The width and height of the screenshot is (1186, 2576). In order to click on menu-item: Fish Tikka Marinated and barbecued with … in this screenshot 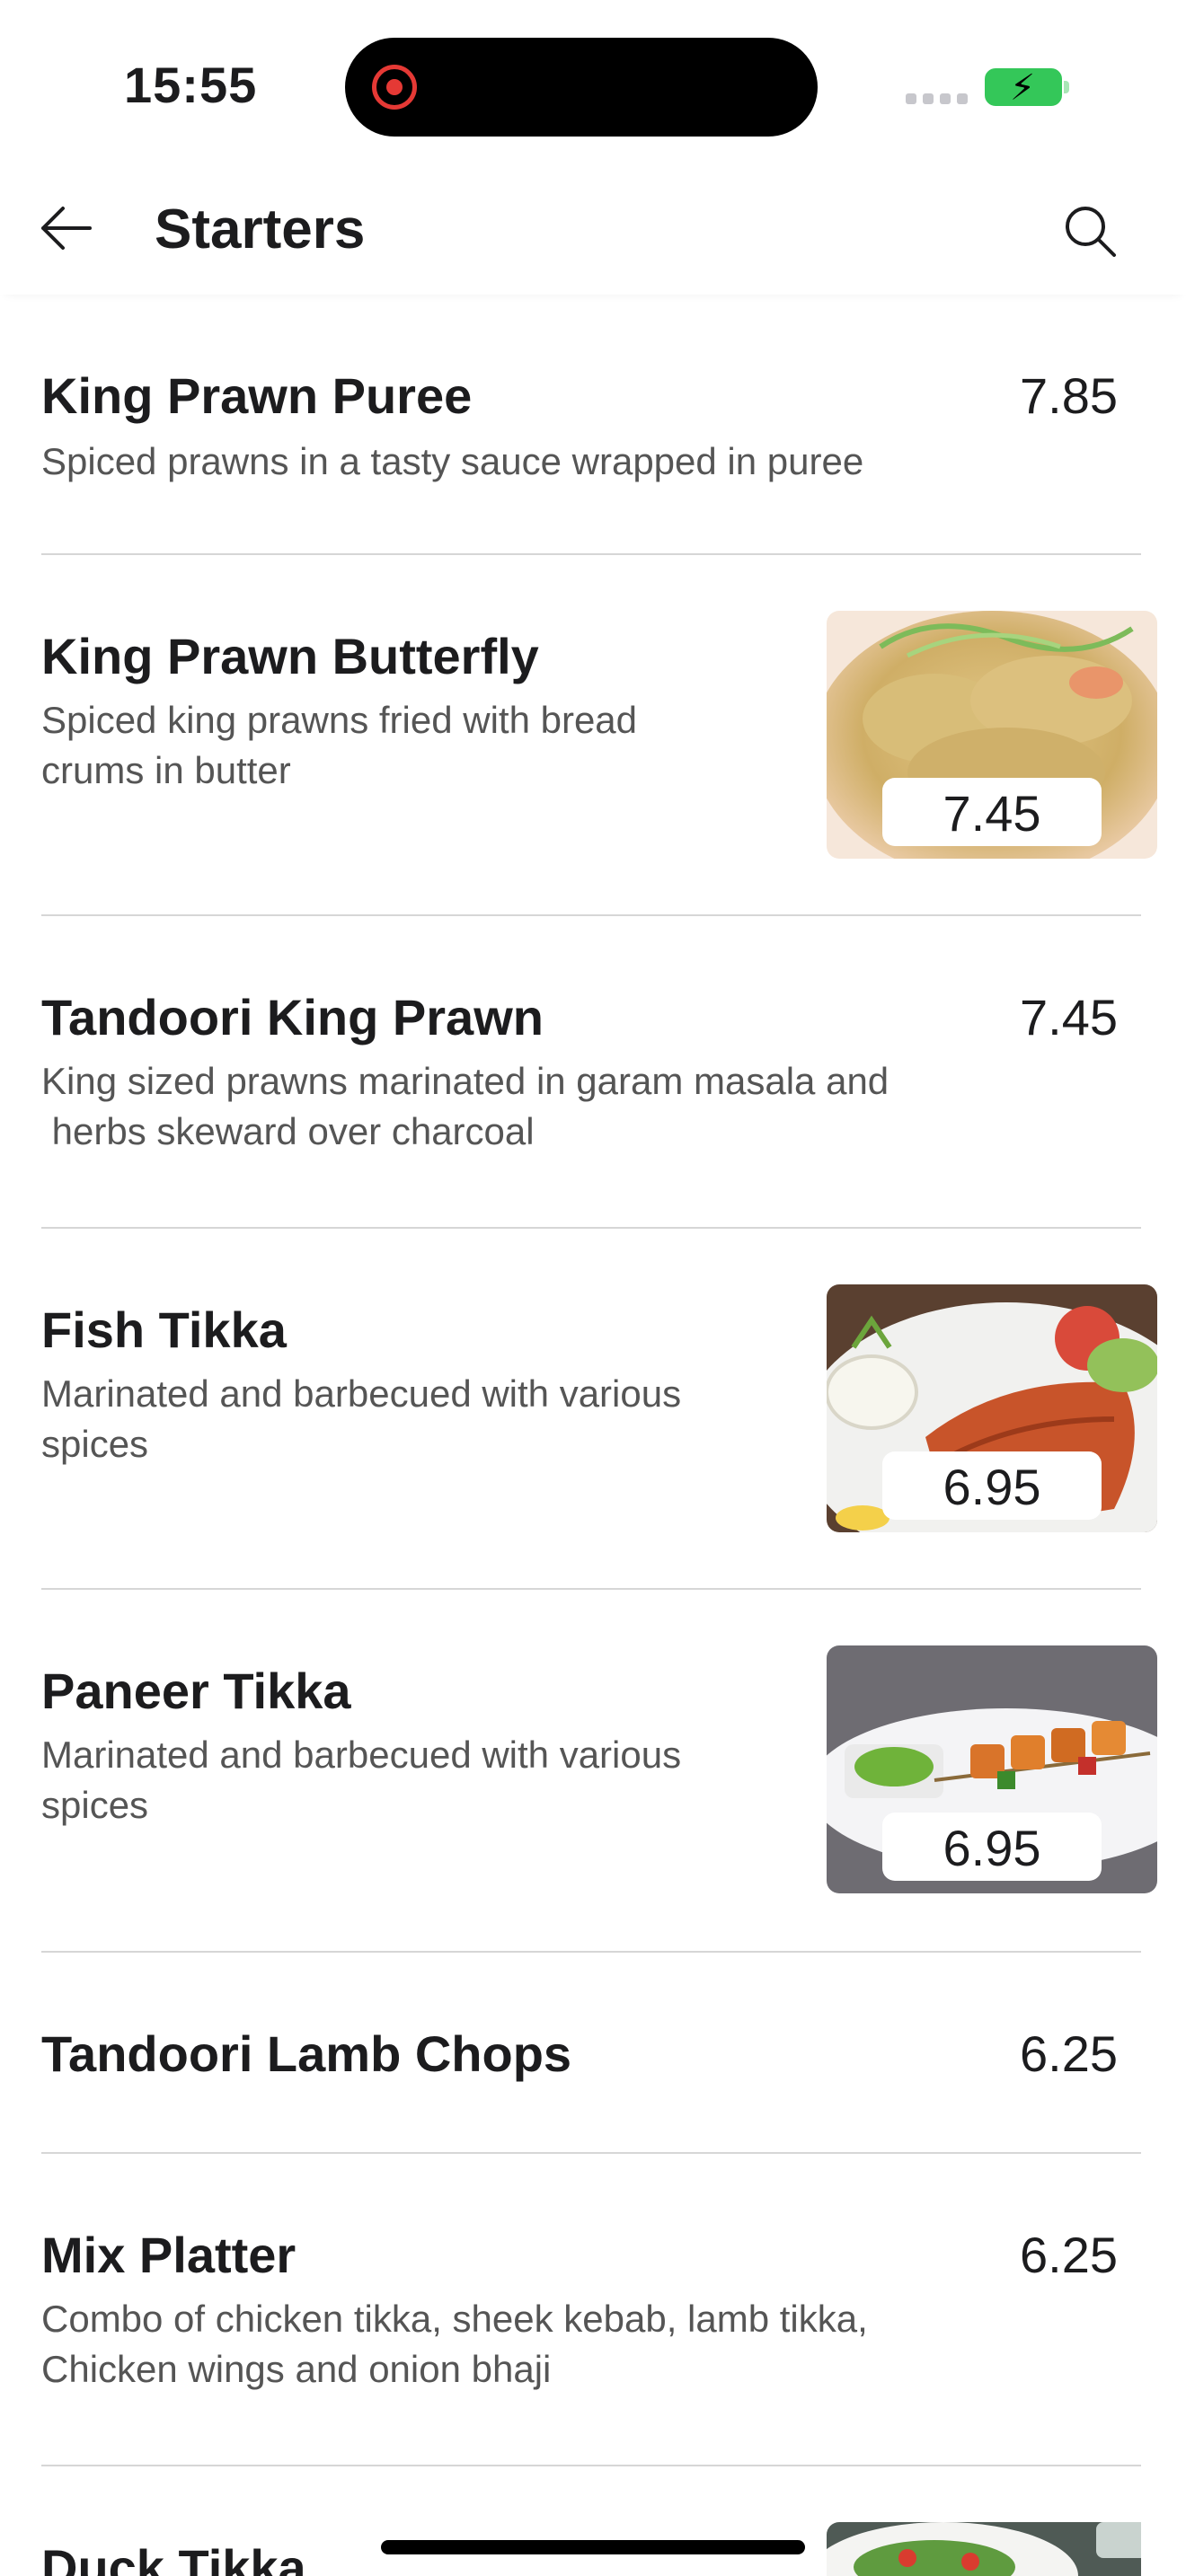, I will do `click(599, 1409)`.